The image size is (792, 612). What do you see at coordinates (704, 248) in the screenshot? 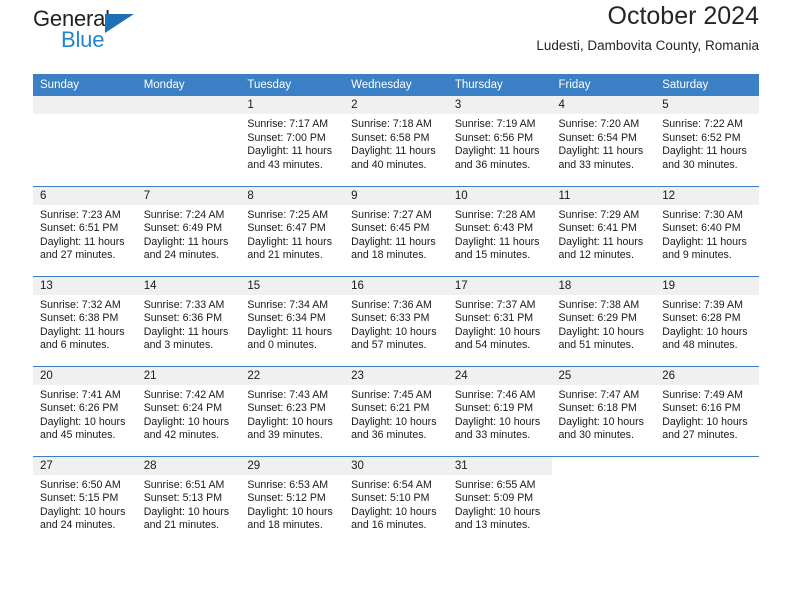
I see `daylight-text: Daylight: 11 hours and 9 minutes.` at bounding box center [704, 248].